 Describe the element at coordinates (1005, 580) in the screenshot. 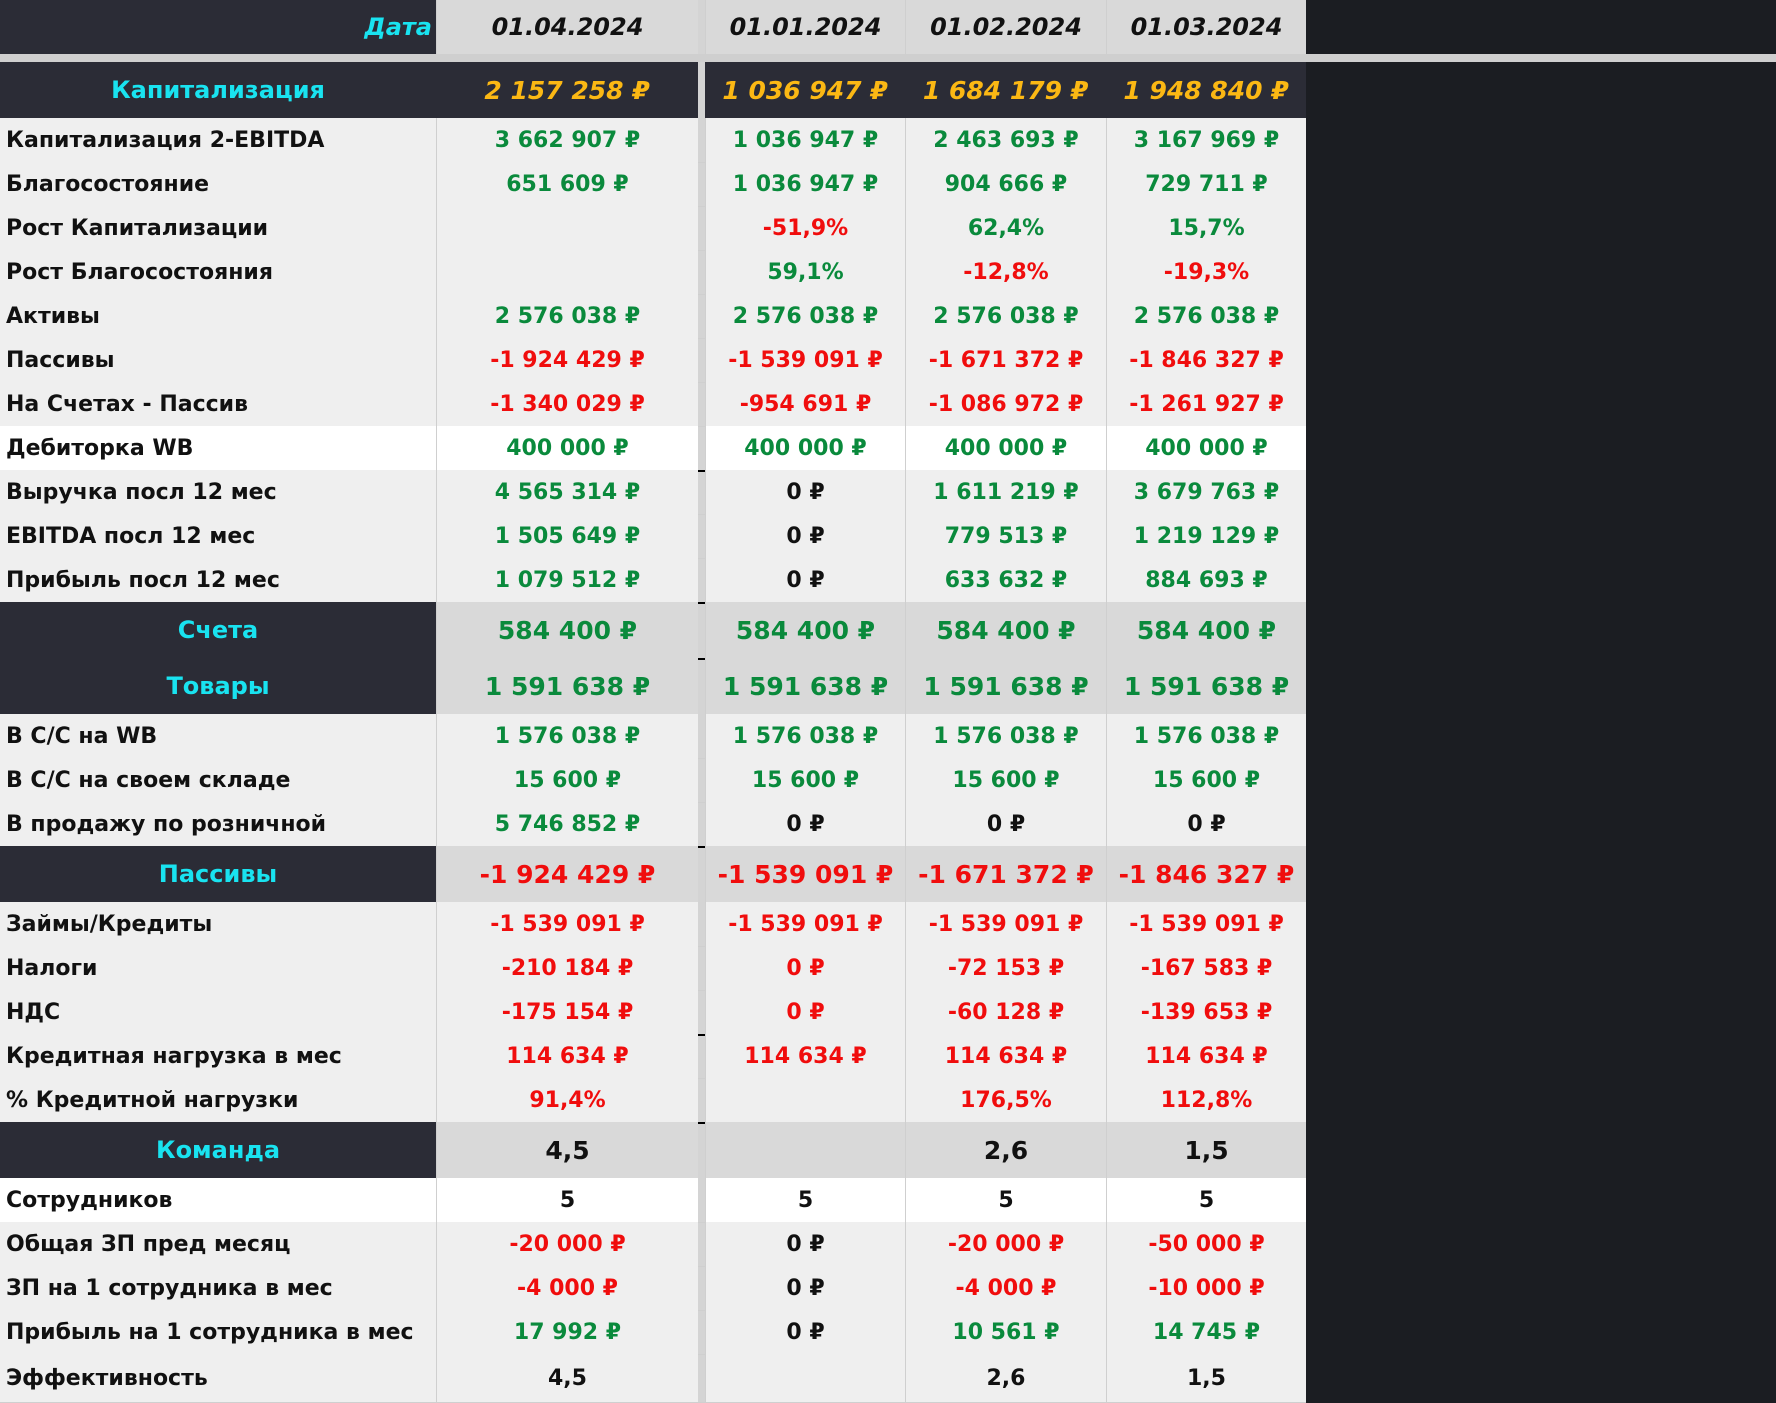

I see `value-cell: 633 632 ₽` at that location.